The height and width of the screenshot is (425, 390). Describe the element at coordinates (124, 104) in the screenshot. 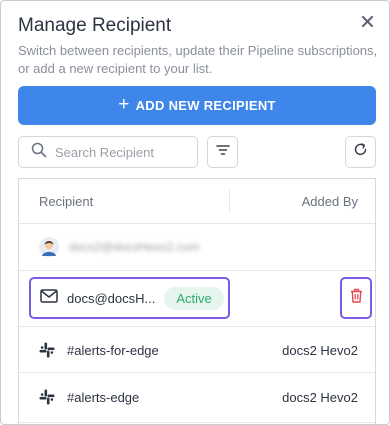

I see `plus-icon: +` at that location.